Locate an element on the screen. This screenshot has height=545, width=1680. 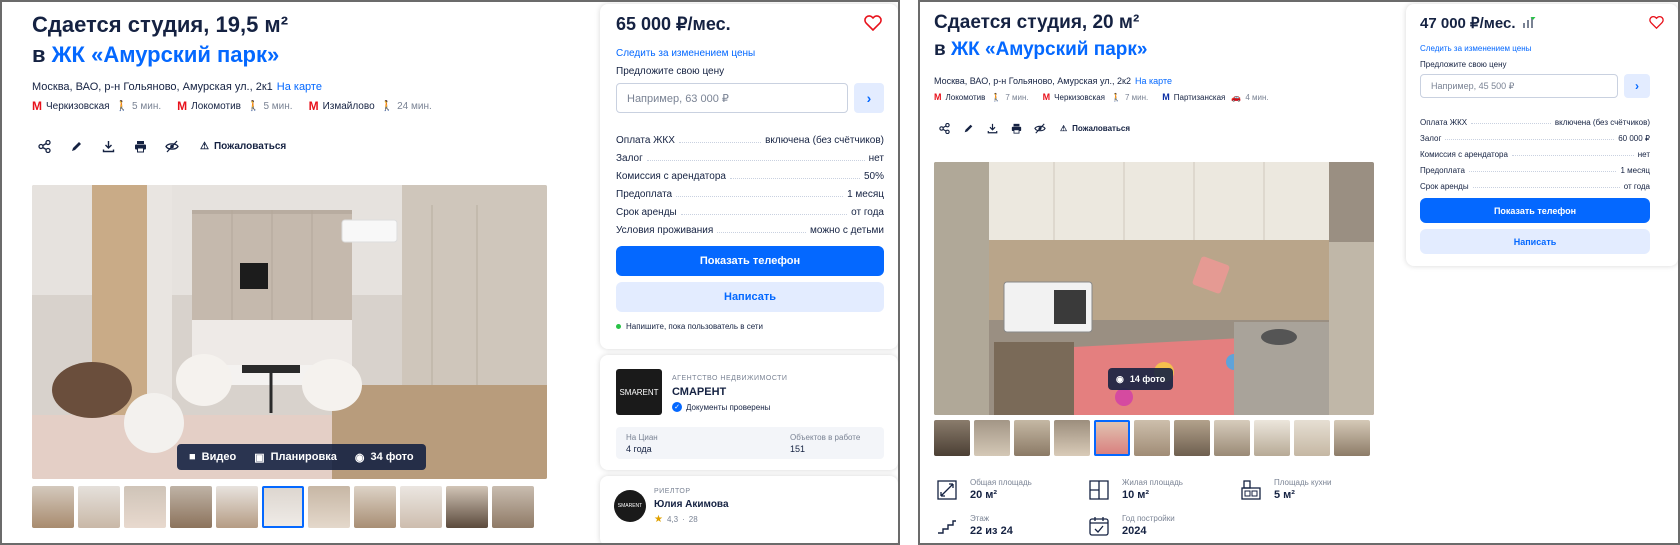
metro-item: М Черкизовская 🚶 7 мин. is located at coordinates (1096, 97).